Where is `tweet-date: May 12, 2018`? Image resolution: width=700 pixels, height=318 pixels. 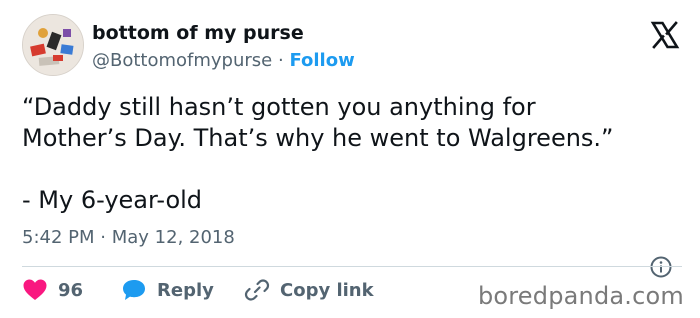
tweet-date: May 12, 2018 is located at coordinates (173, 237).